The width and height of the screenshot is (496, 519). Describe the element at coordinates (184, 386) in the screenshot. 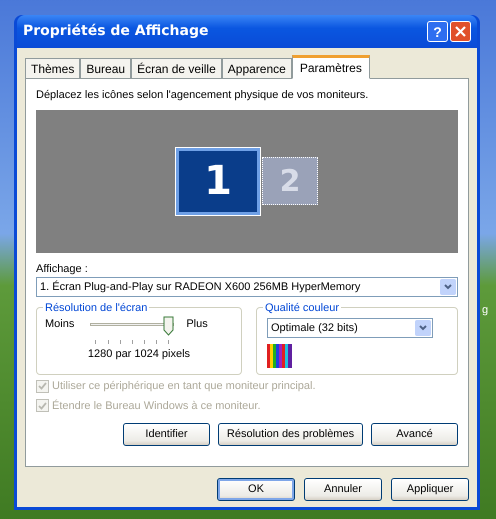

I see `checkbox-label: Utiliser ce périphérique en tant que moniteur principal.` at that location.